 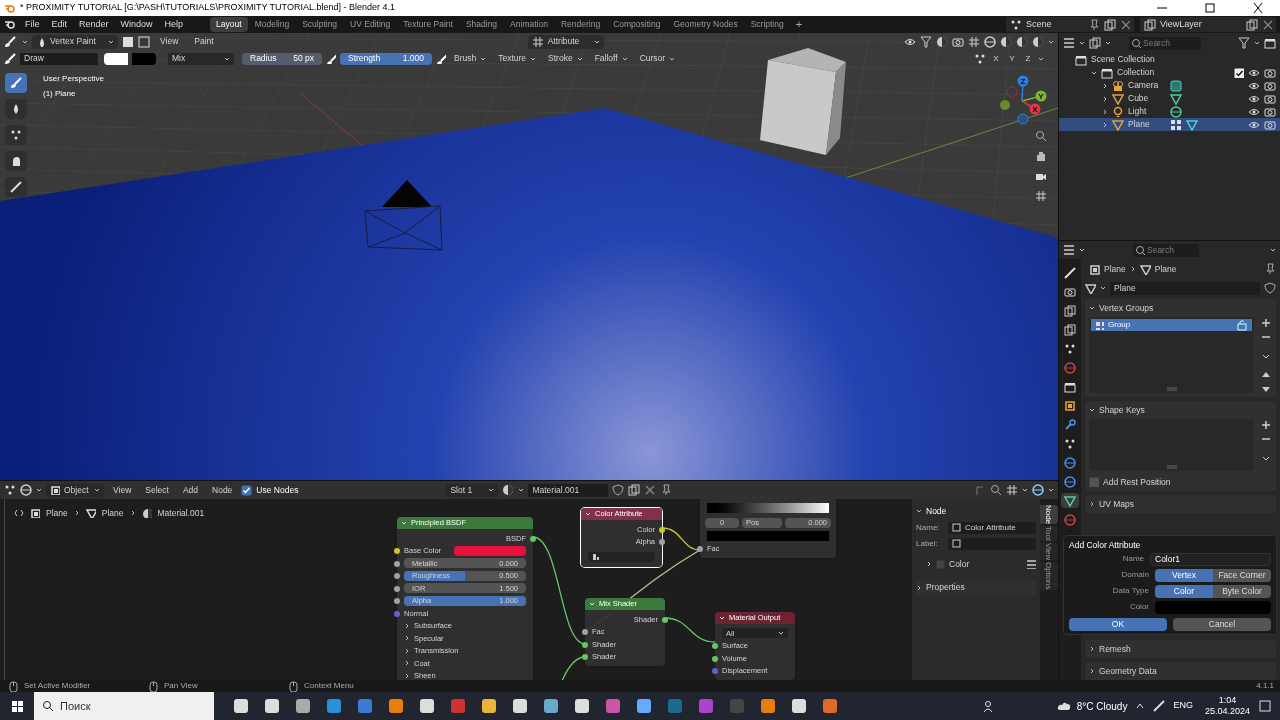 I want to click on toggle-option: Vertex, so click(x=1184, y=575).